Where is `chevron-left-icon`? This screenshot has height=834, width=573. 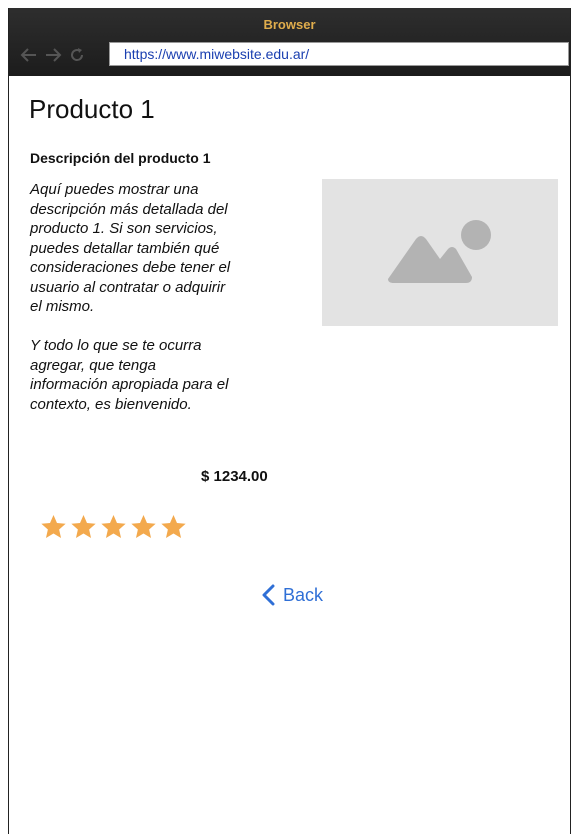
chevron-left-icon is located at coordinates (268, 595).